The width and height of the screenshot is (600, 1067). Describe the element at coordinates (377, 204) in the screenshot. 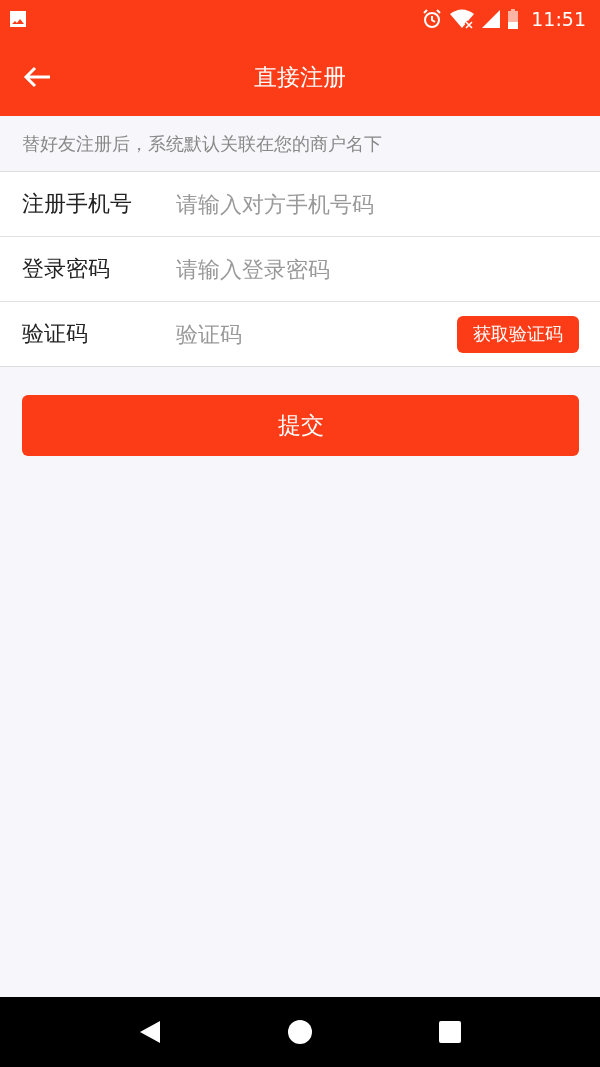

I see `input-field: 请输入对方手机号码` at that location.